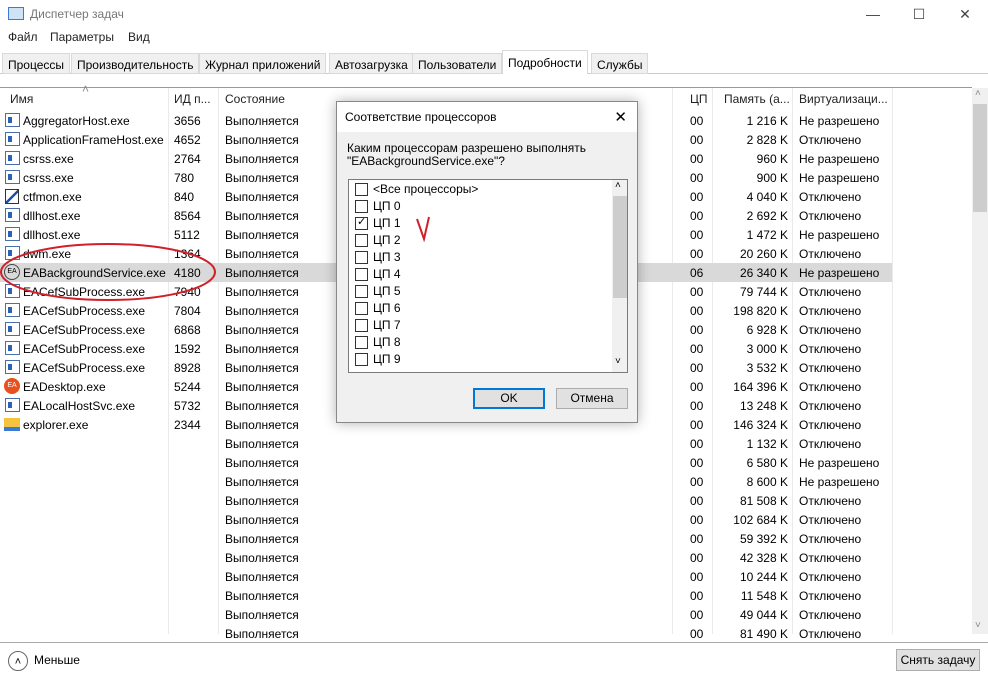  I want to click on dialog-process-name: "EABackgroundService.exe"?, so click(426, 161).